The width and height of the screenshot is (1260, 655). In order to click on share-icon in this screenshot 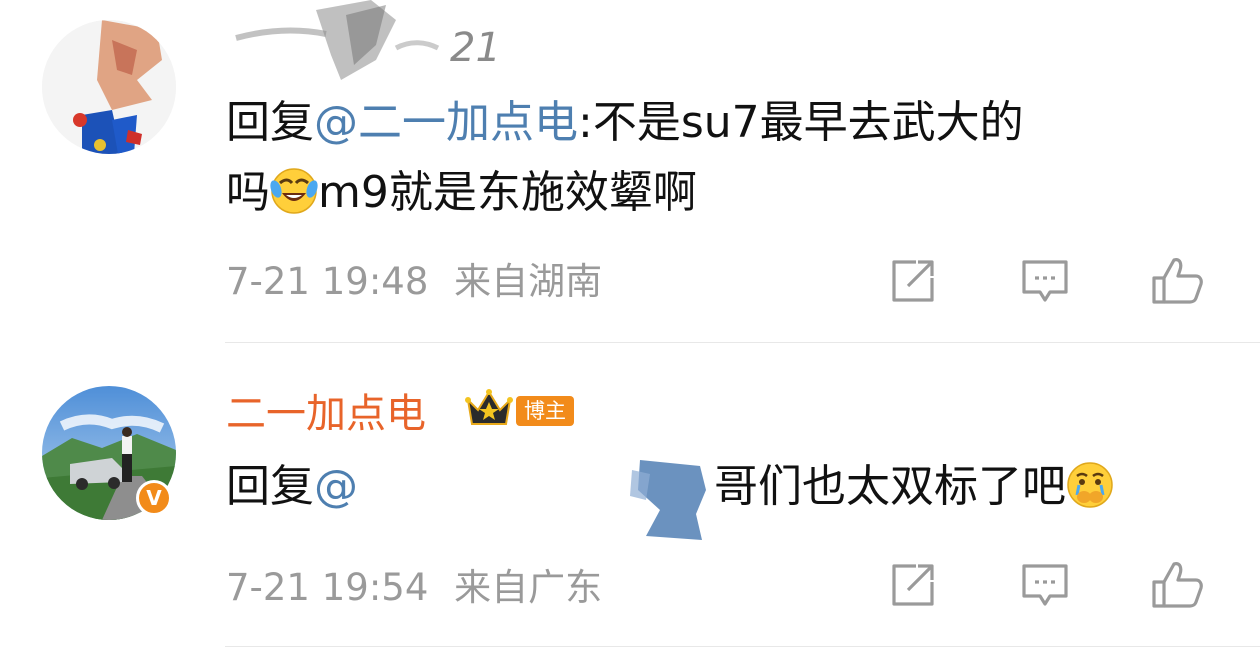, I will do `click(913, 585)`.